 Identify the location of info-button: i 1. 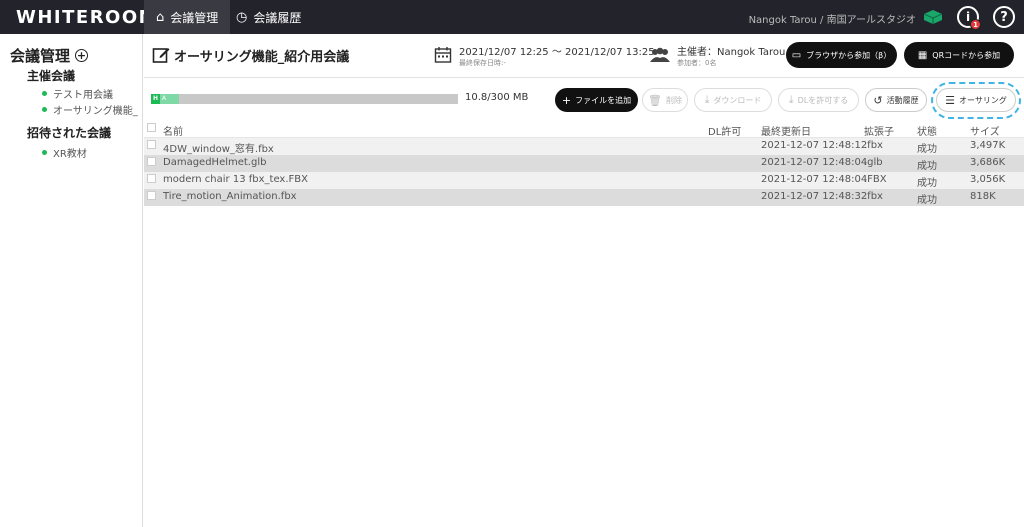
(969, 18).